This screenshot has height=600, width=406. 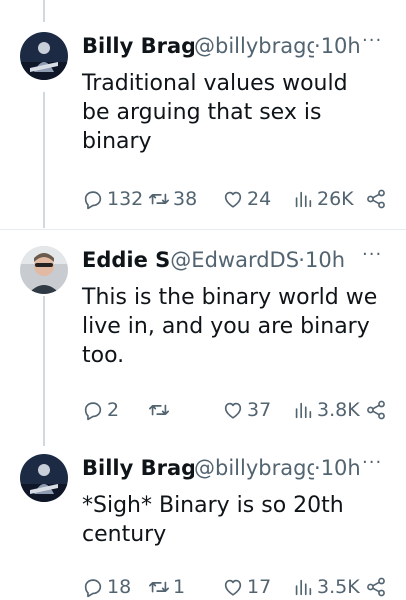 I want to click on views-button: 26K, so click(x=323, y=199).